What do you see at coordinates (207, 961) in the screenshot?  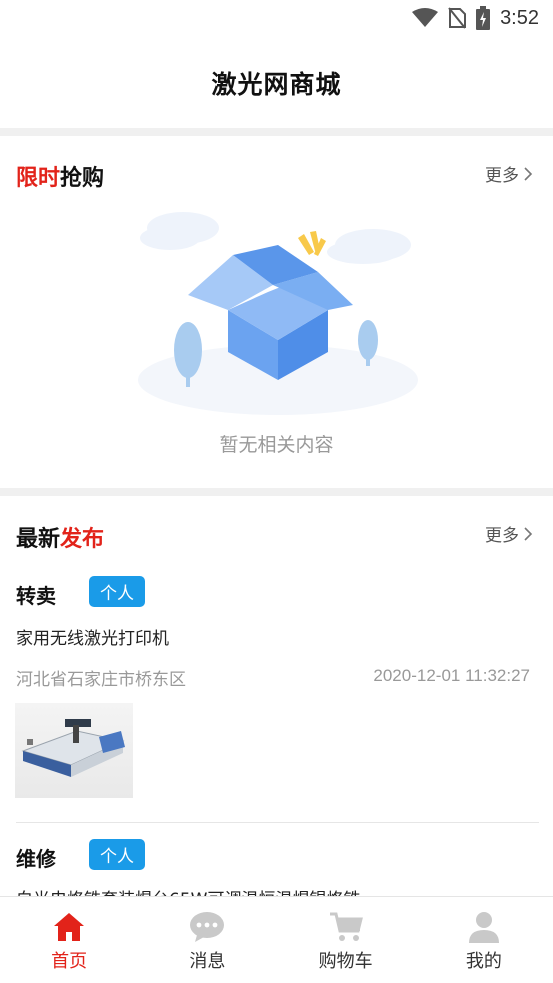 I see `tab-label: 消息` at bounding box center [207, 961].